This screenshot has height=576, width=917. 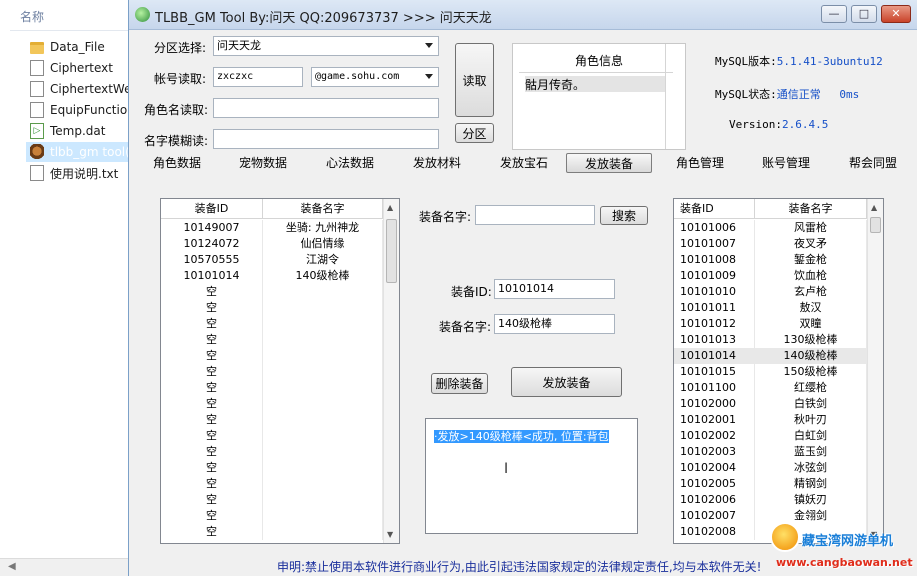 I want to click on mysql-version-row: MySQL版本:5.1.41-3ubuntu12, so click(x=799, y=61).